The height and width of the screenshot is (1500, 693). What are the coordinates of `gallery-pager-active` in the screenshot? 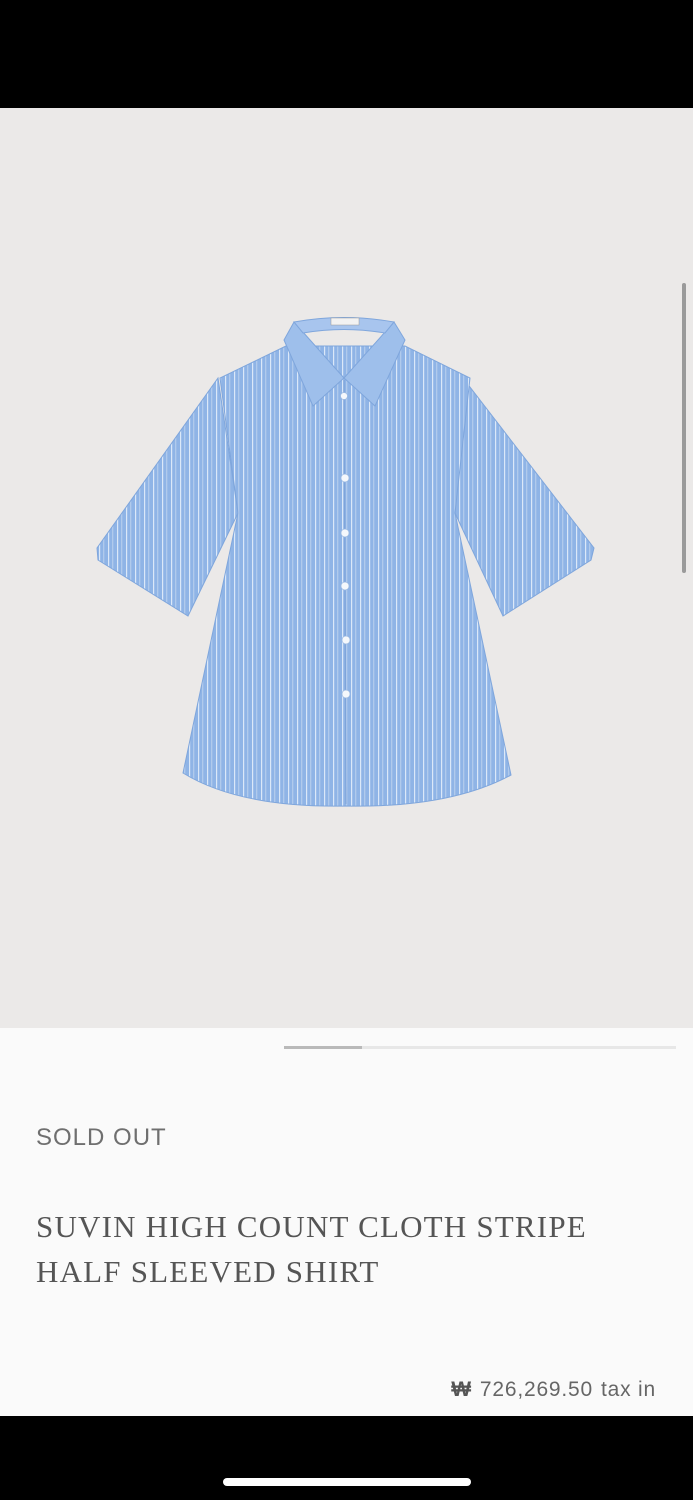 It's located at (323, 1047).